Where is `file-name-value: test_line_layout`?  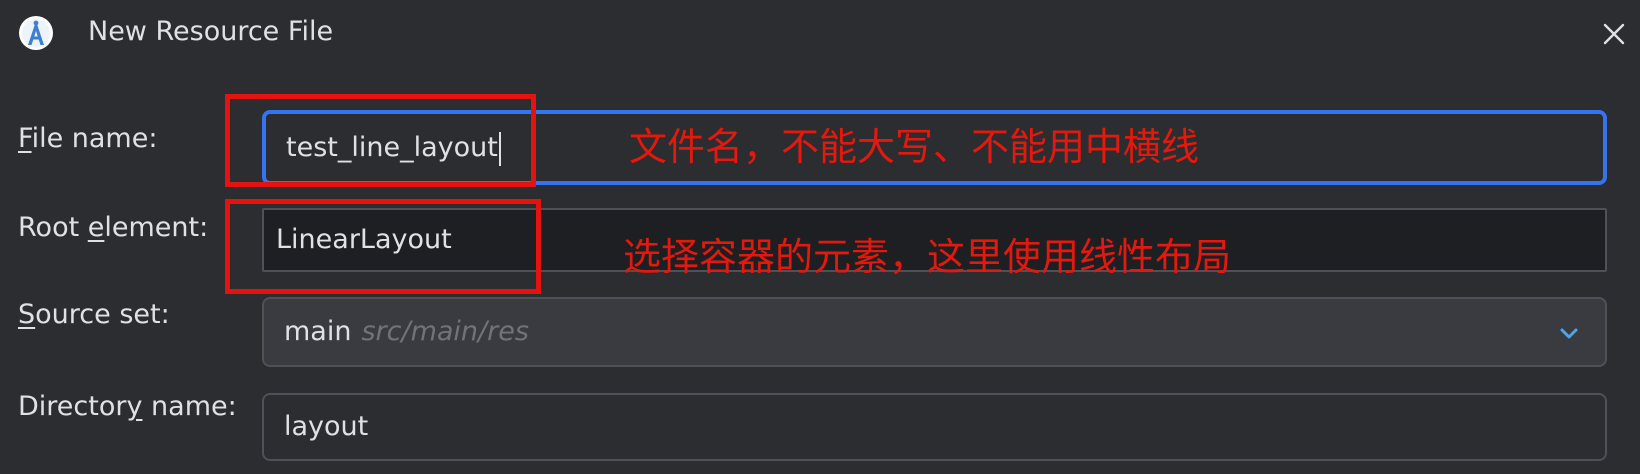
file-name-value: test_line_layout is located at coordinates (392, 147).